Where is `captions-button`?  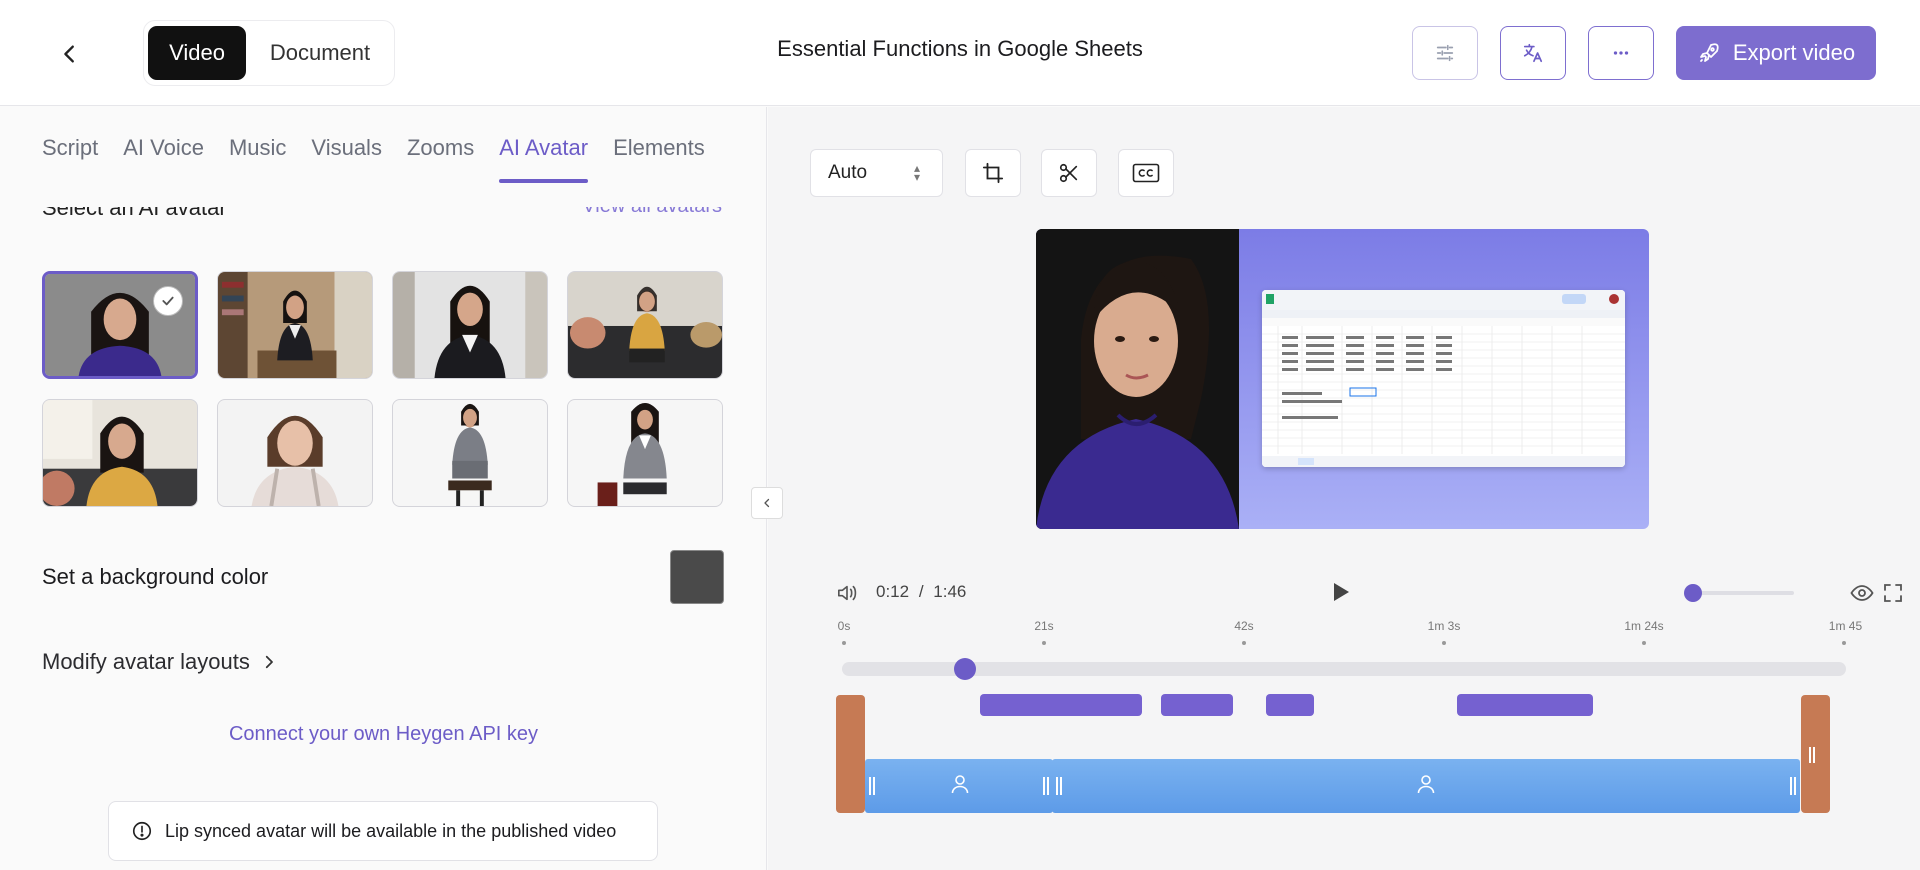
captions-button is located at coordinates (1146, 173).